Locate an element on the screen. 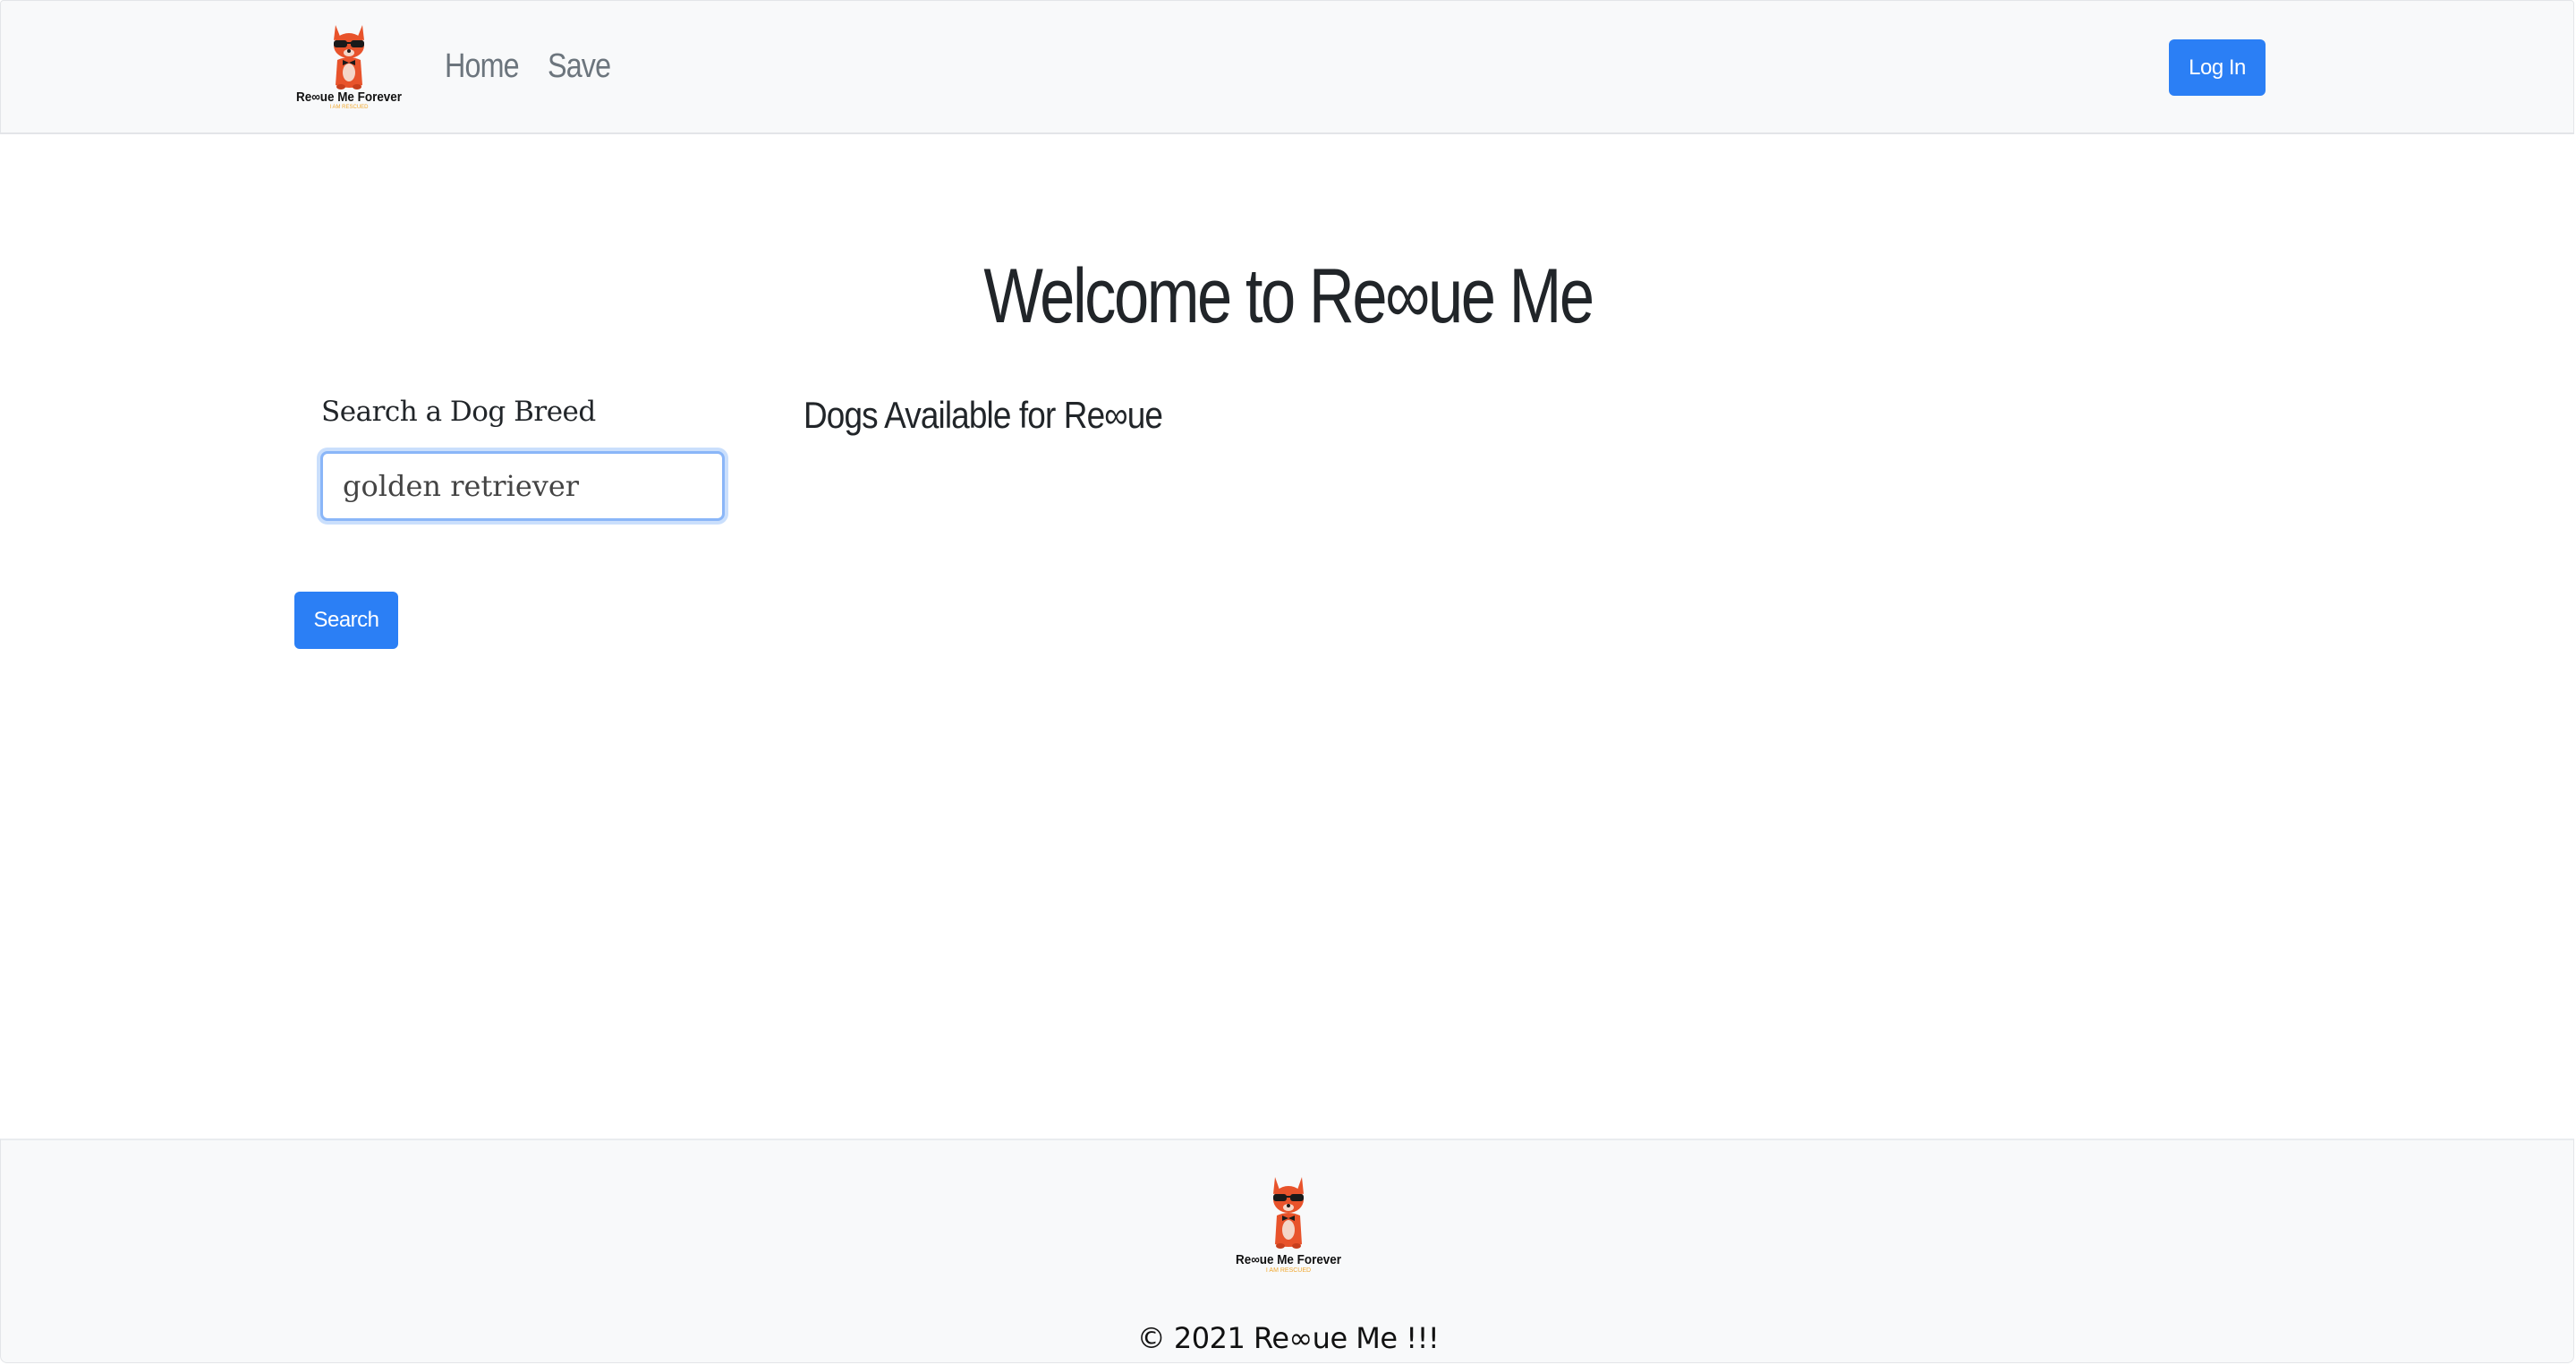 The image size is (2576, 1365). nav-save-link: Save is located at coordinates (579, 66).